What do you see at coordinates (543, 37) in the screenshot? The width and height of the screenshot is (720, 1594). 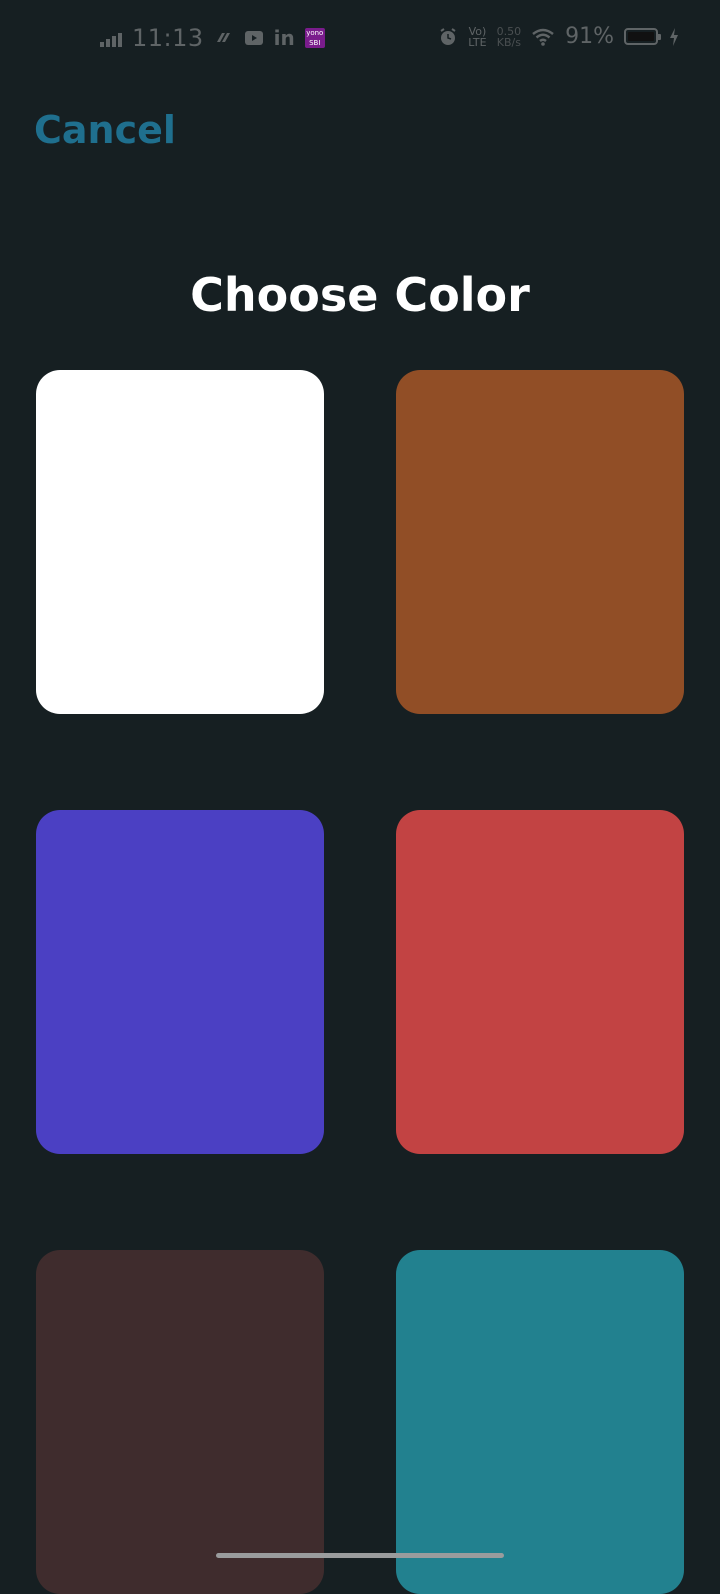 I see `wifi-icon` at bounding box center [543, 37].